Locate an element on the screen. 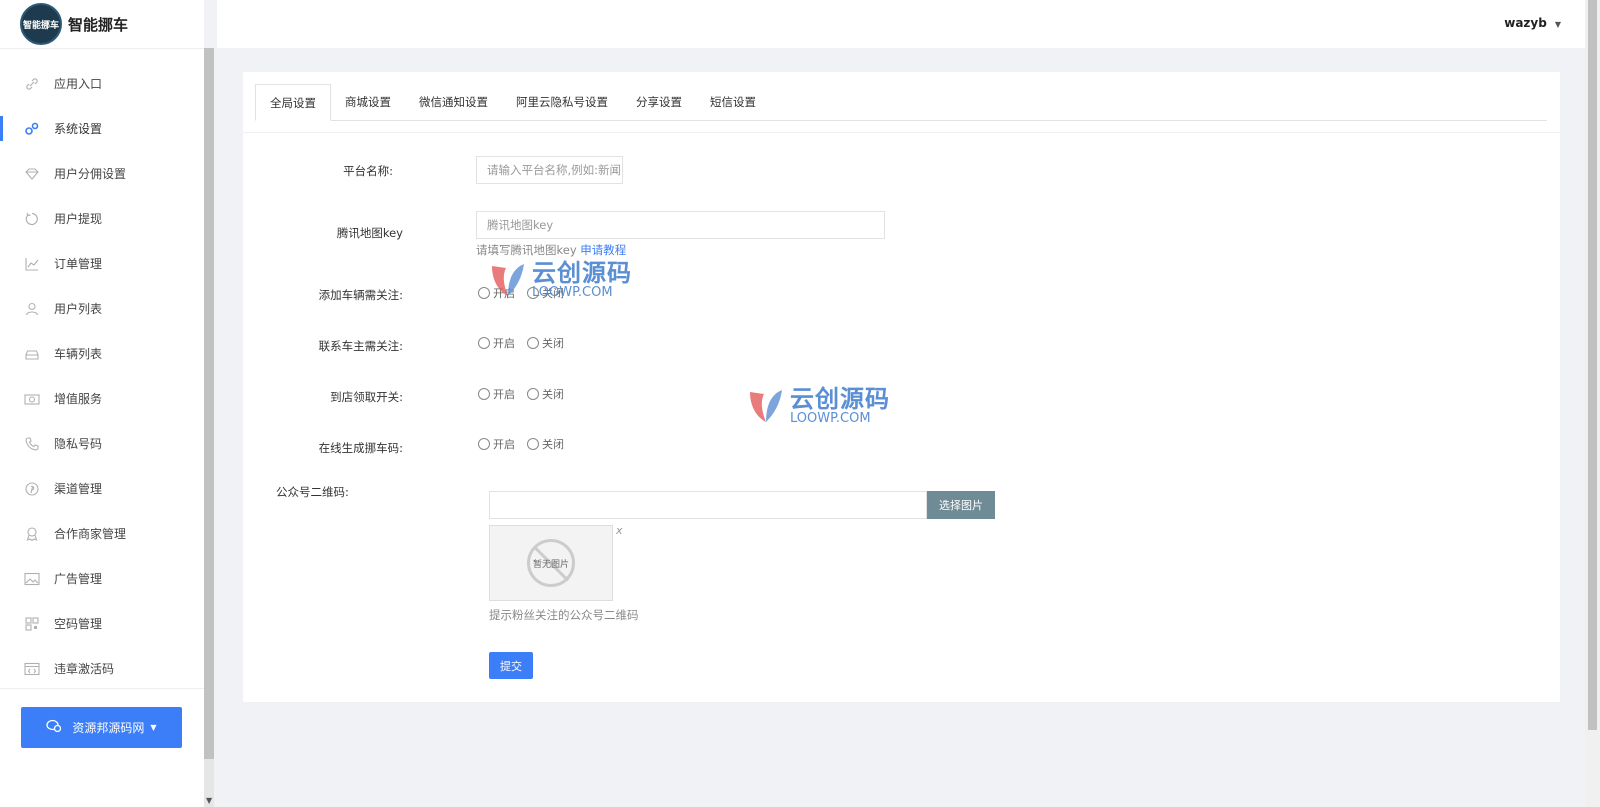  choose-image-button: 选择图片 is located at coordinates (961, 505).